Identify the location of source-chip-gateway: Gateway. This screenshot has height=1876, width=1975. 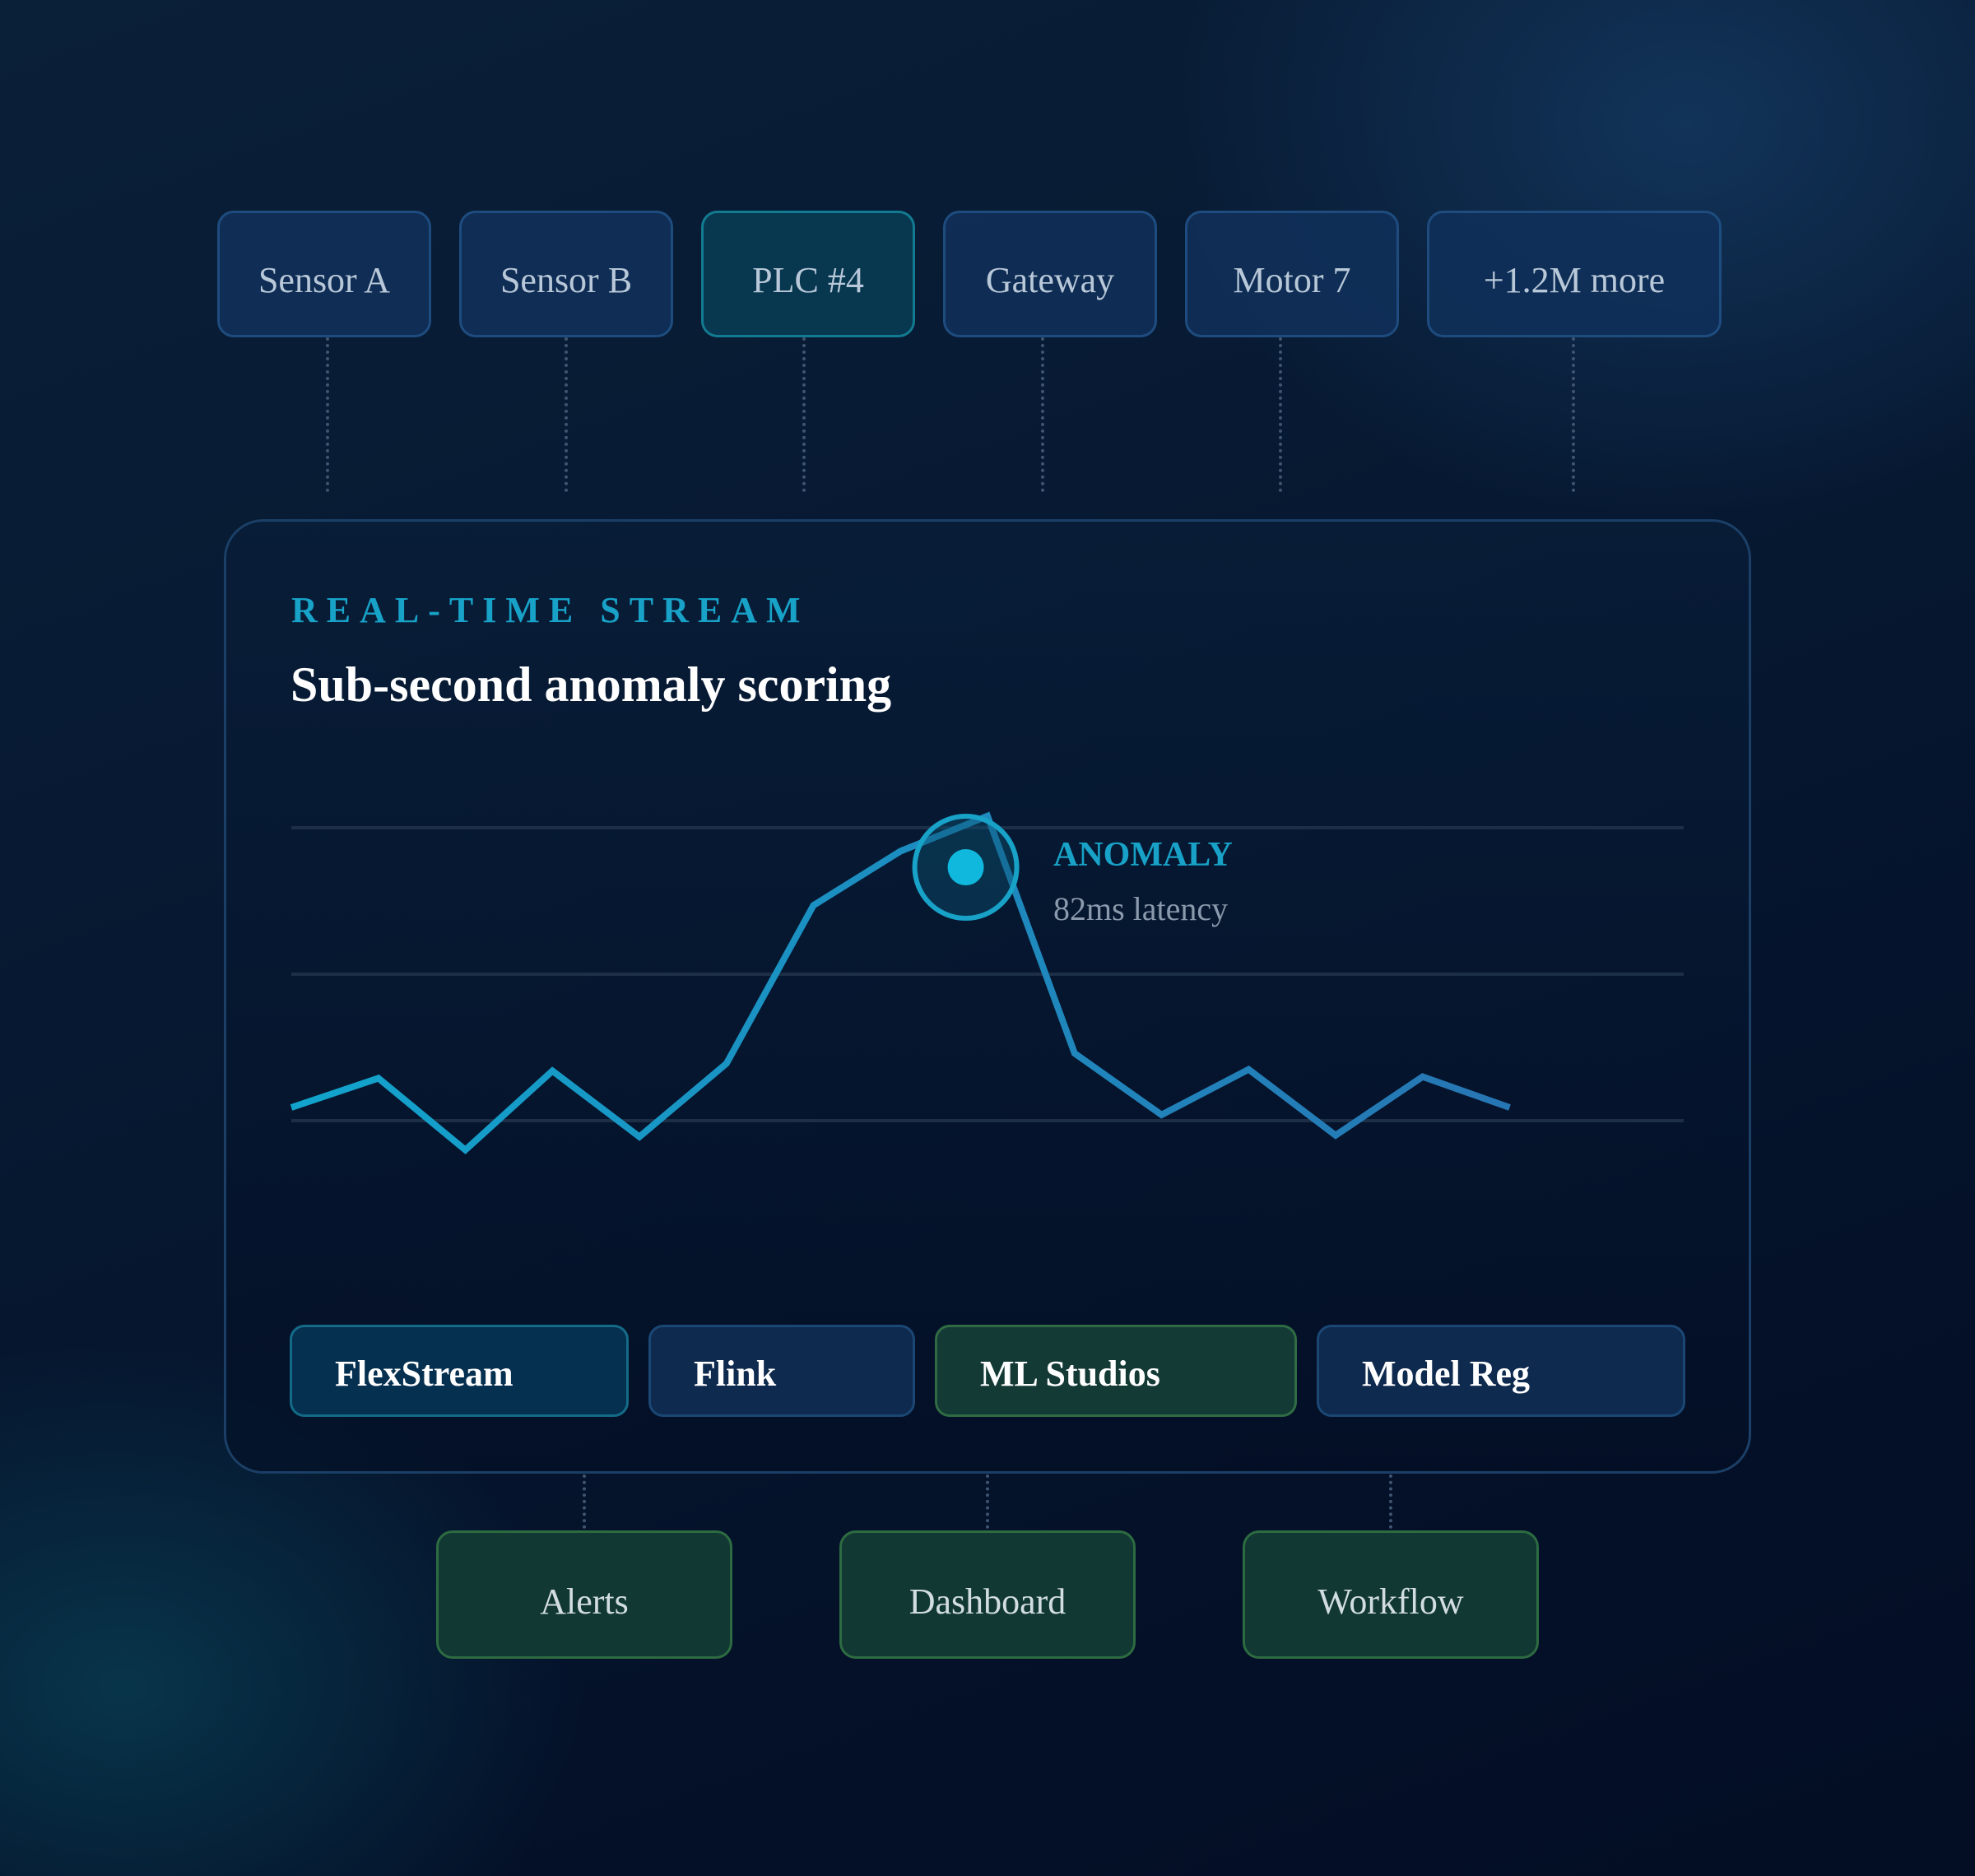
(1050, 274).